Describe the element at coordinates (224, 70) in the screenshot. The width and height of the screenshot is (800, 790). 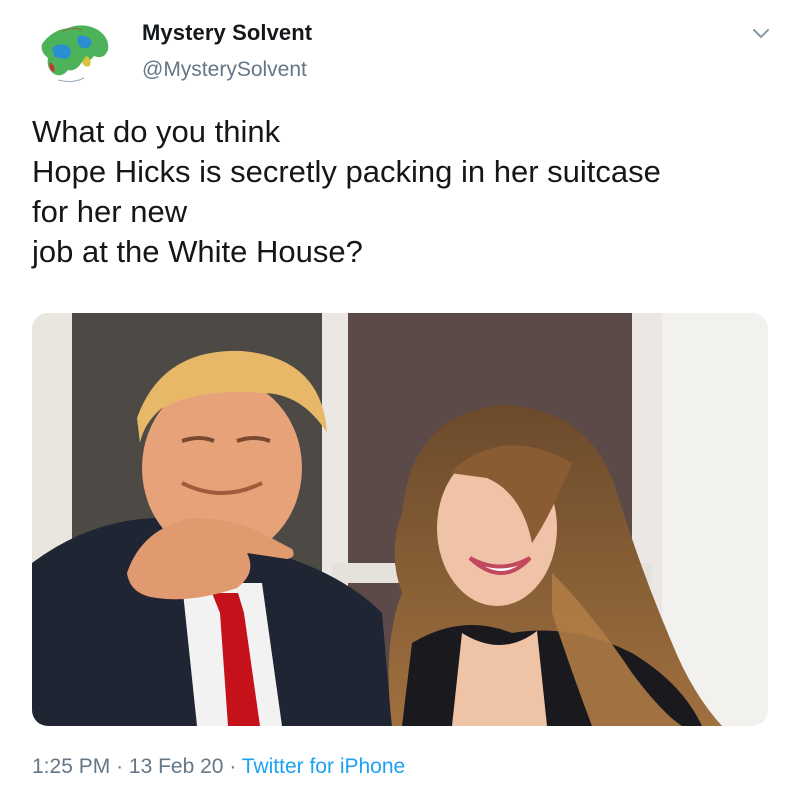
I see `author-handle: @MysterySolvent` at that location.